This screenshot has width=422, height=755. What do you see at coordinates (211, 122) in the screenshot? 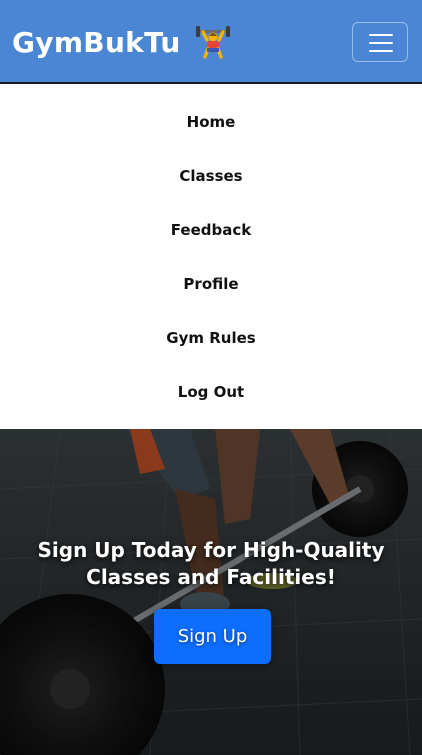
I see `nav-item-home: Home` at bounding box center [211, 122].